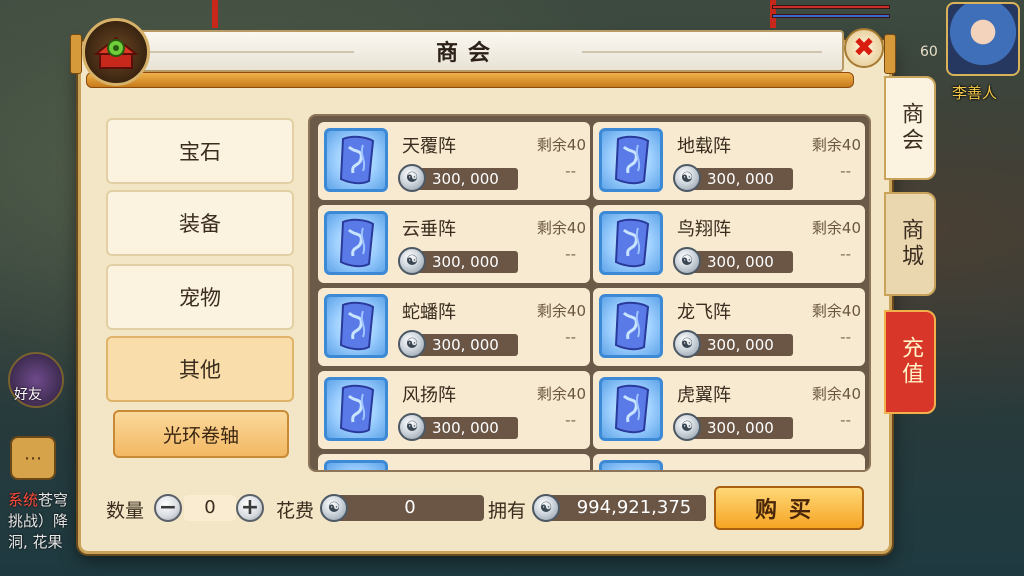  Describe the element at coordinates (28, 395) in the screenshot. I see `friends-label: 好友` at that location.